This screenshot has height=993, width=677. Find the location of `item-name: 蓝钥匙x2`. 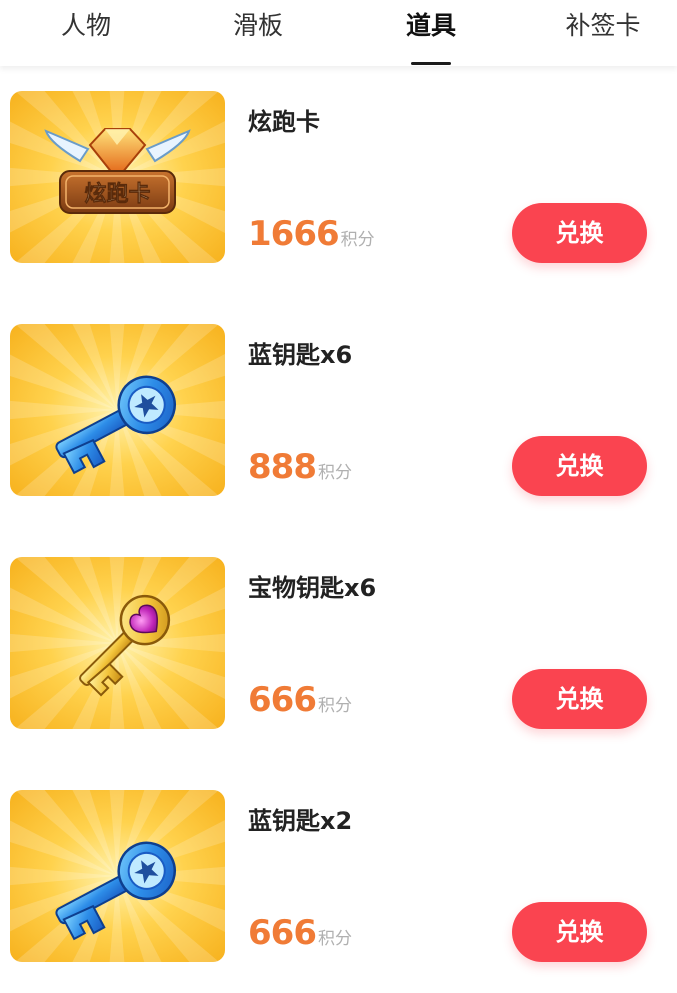

item-name: 蓝钥匙x2 is located at coordinates (300, 821).